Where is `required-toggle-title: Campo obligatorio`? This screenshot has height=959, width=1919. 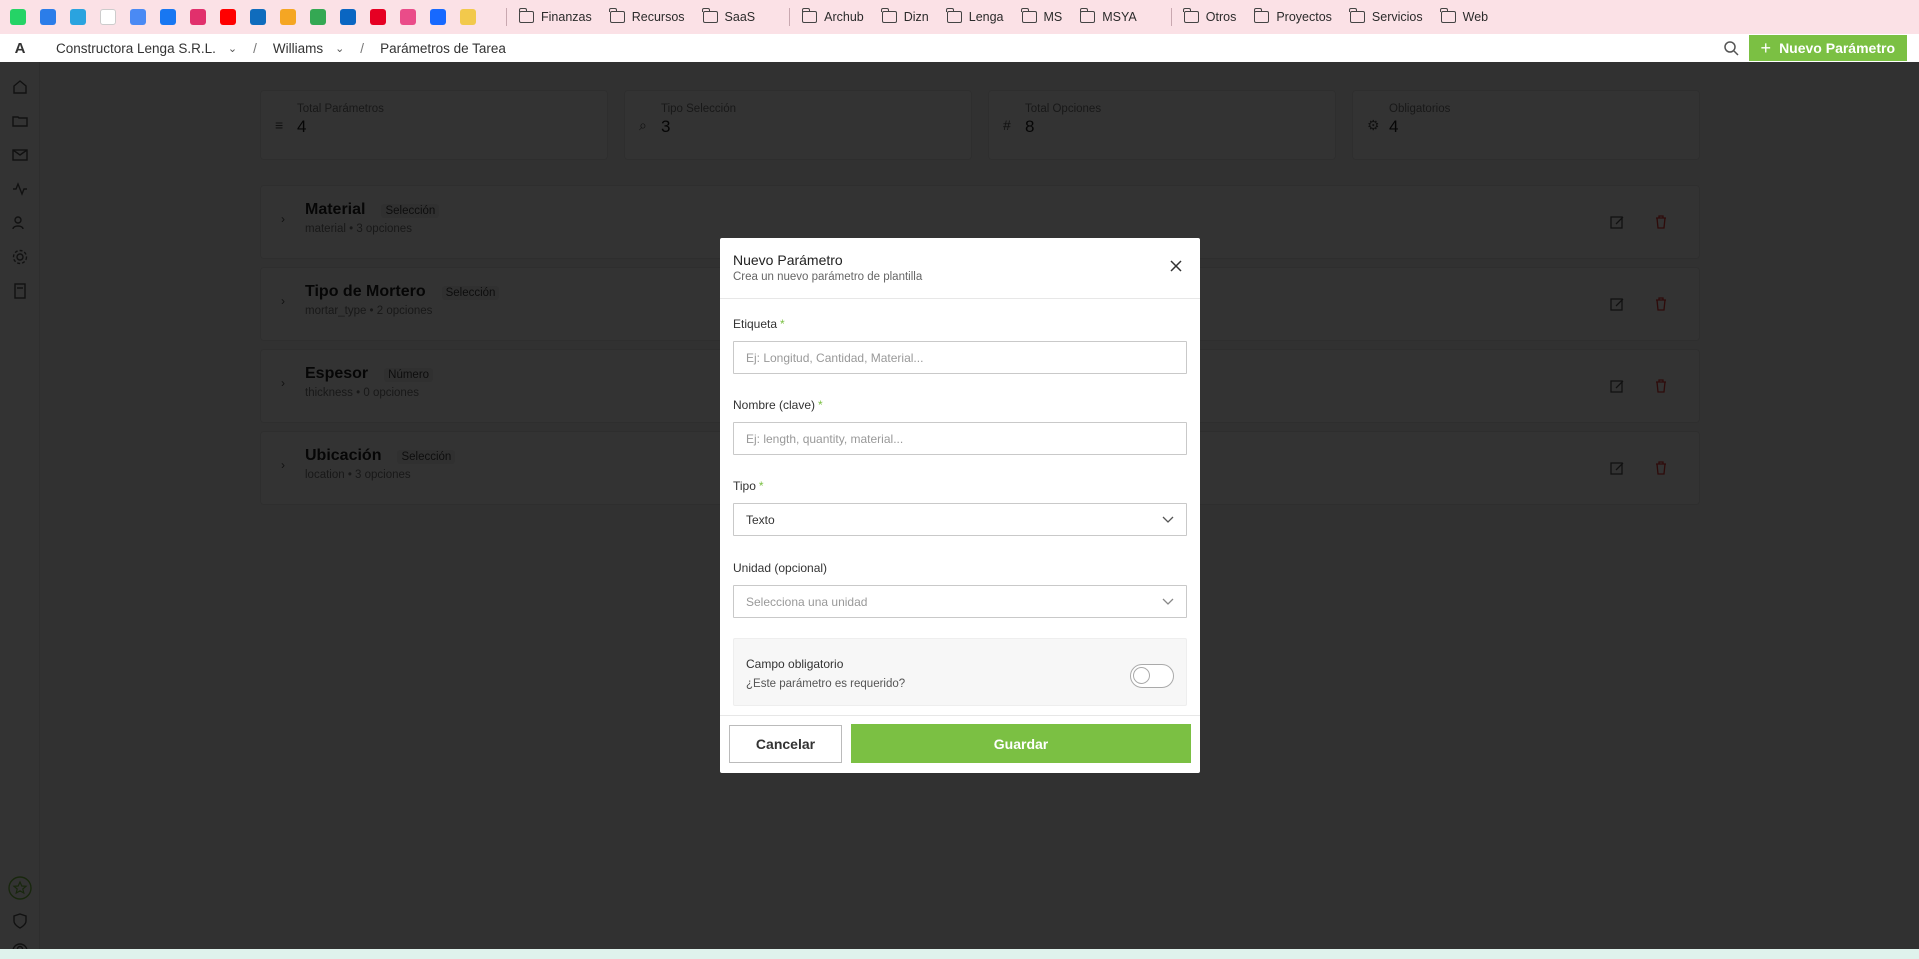
required-toggle-title: Campo obligatorio is located at coordinates (795, 664).